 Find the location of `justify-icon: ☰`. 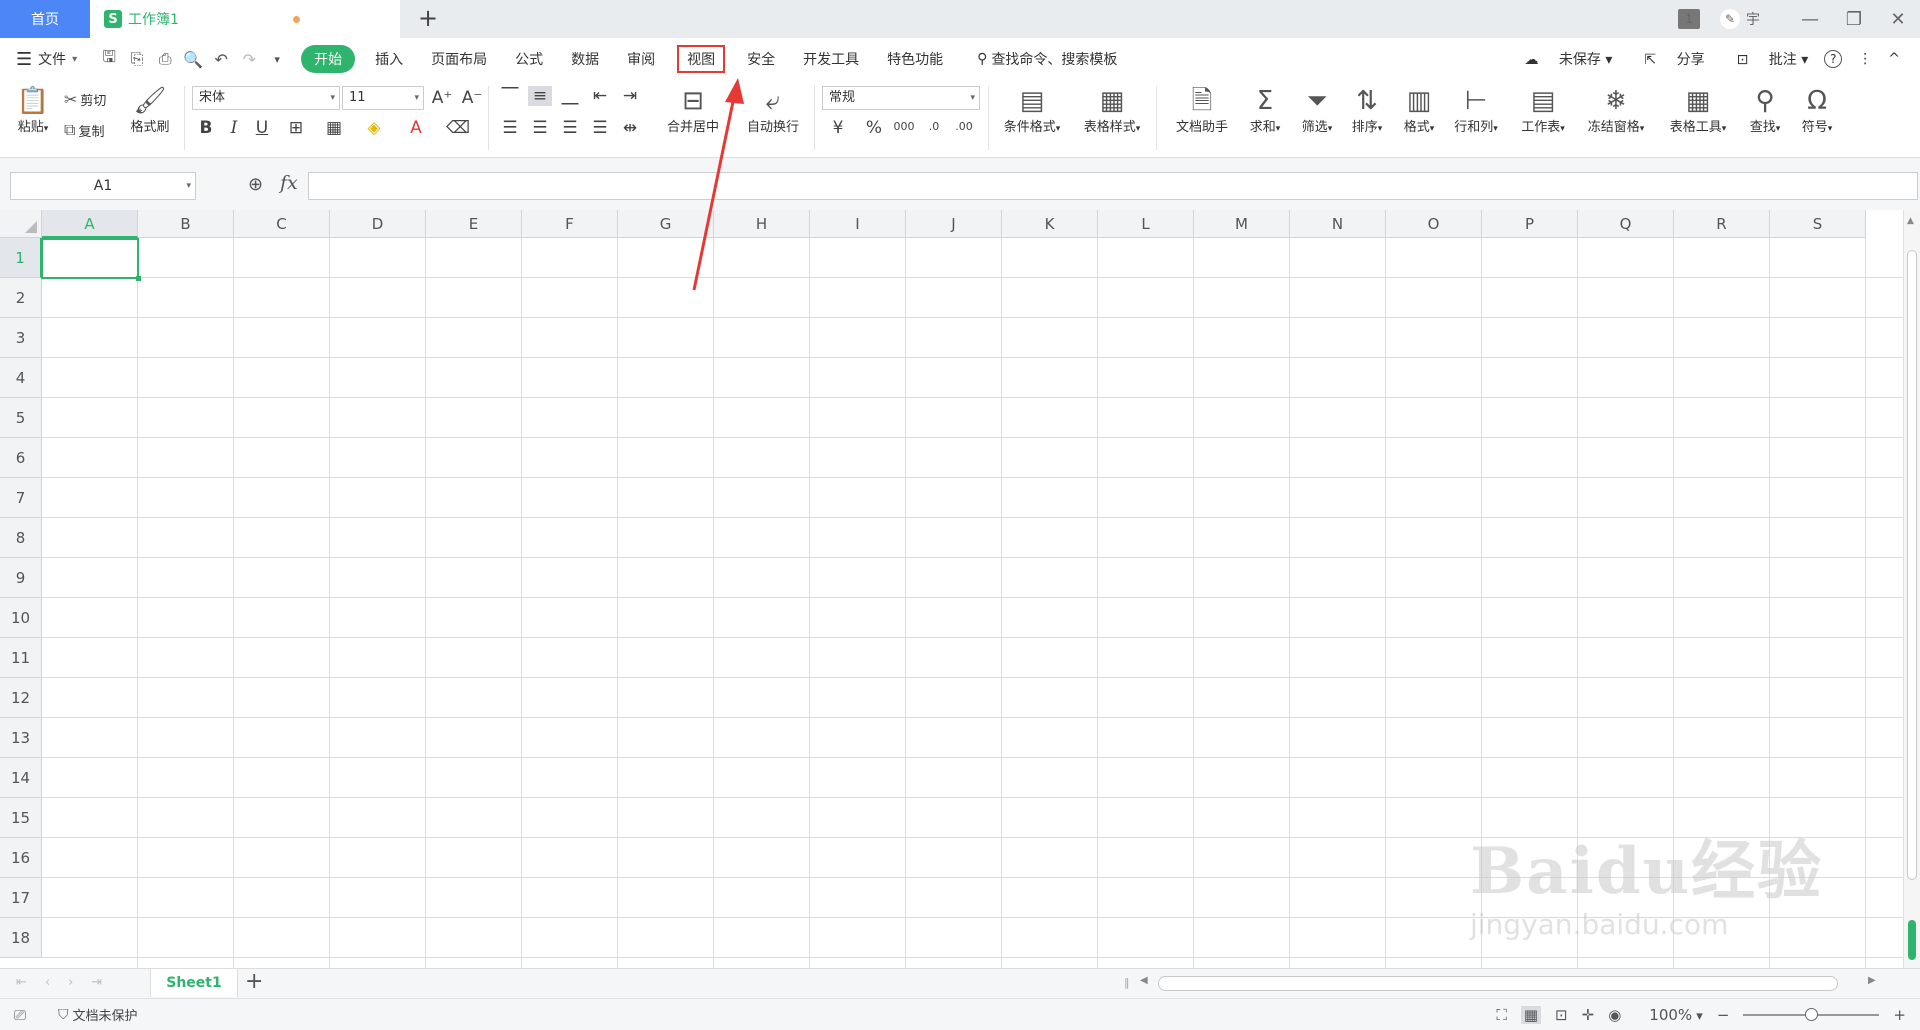

justify-icon: ☰ is located at coordinates (600, 128).